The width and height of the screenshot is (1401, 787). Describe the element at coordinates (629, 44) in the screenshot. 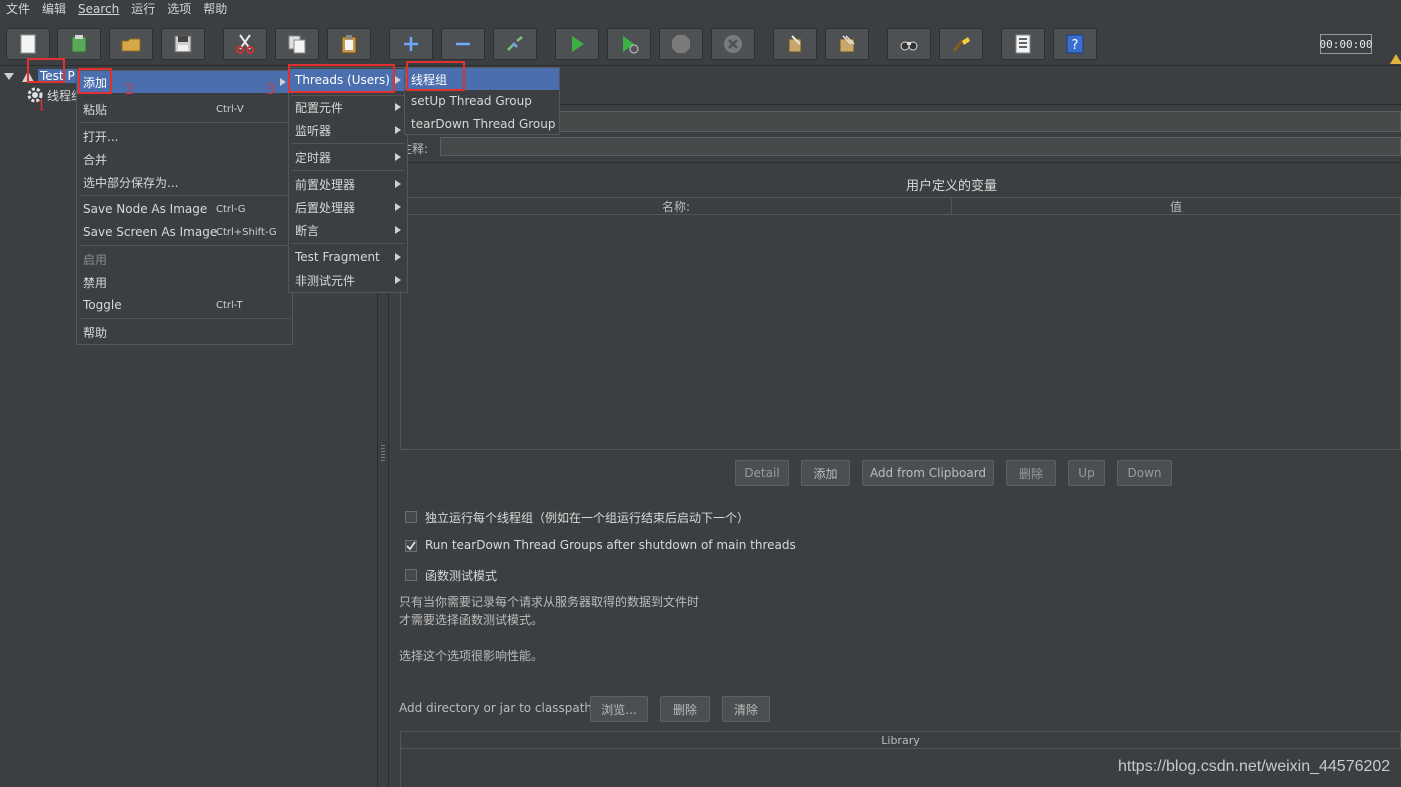

I see `start-no-pause-button` at that location.